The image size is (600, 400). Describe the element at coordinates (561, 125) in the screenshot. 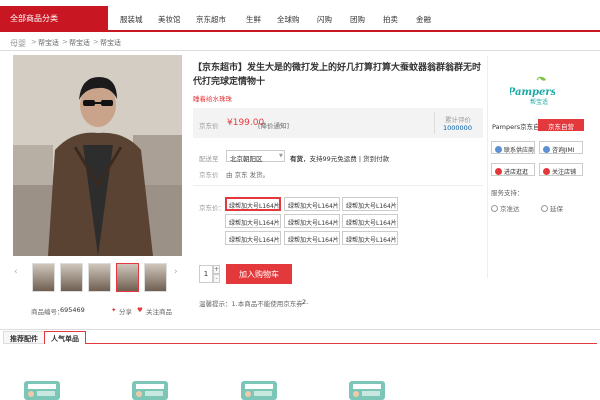

I see `self-operated-badge: 京东自营` at that location.